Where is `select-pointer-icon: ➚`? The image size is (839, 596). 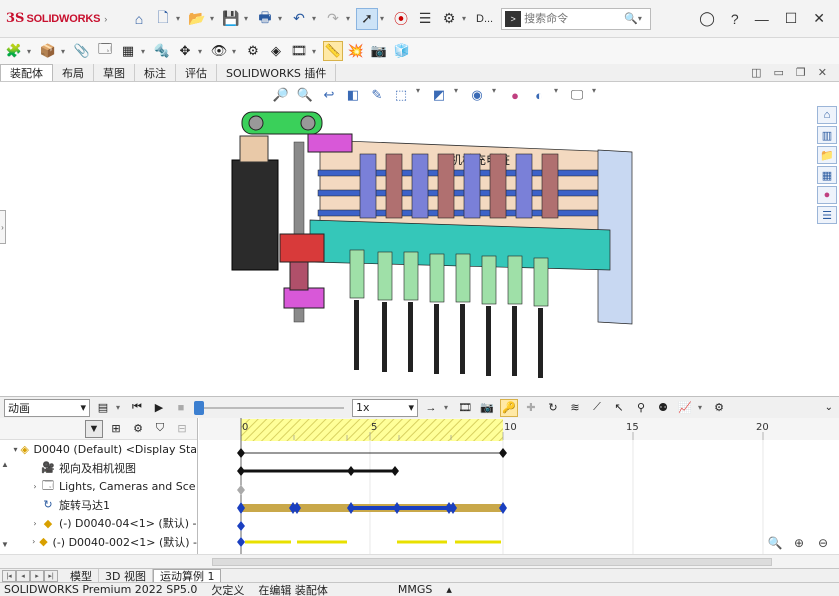
select-pointer-icon: ➚ is located at coordinates (367, 18).